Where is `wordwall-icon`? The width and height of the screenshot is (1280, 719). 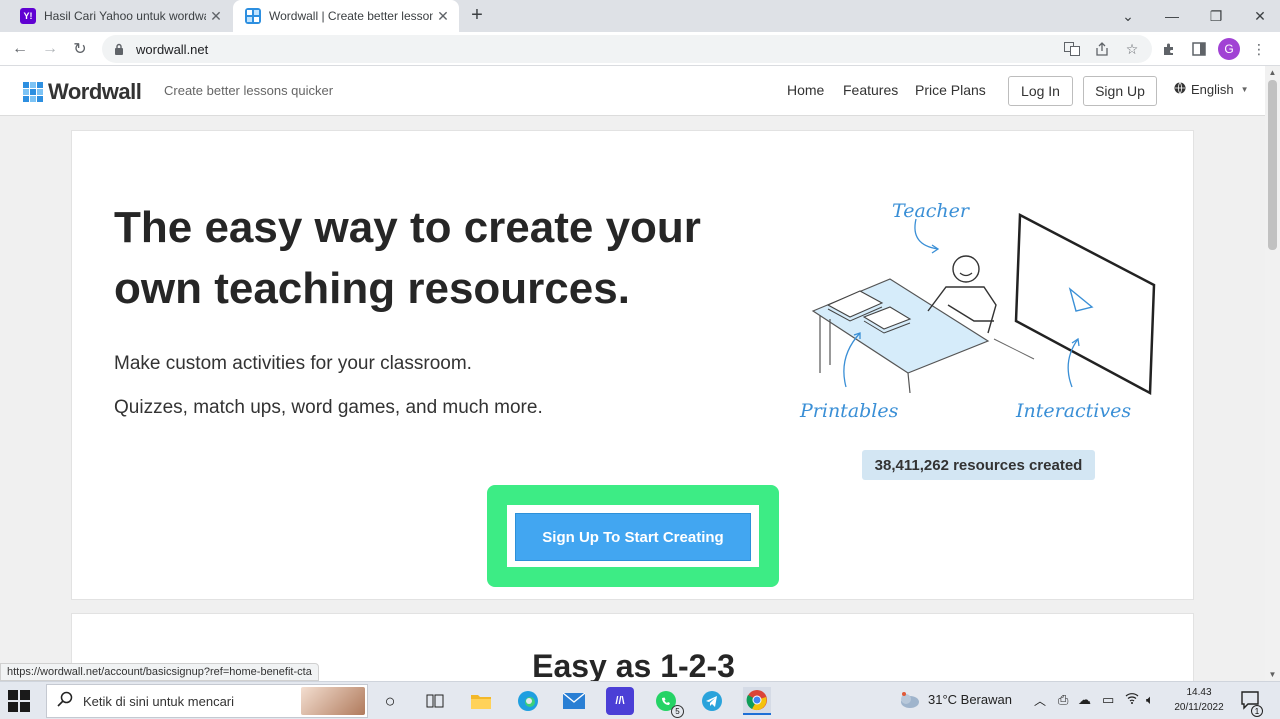
wordwall-icon is located at coordinates (253, 16).